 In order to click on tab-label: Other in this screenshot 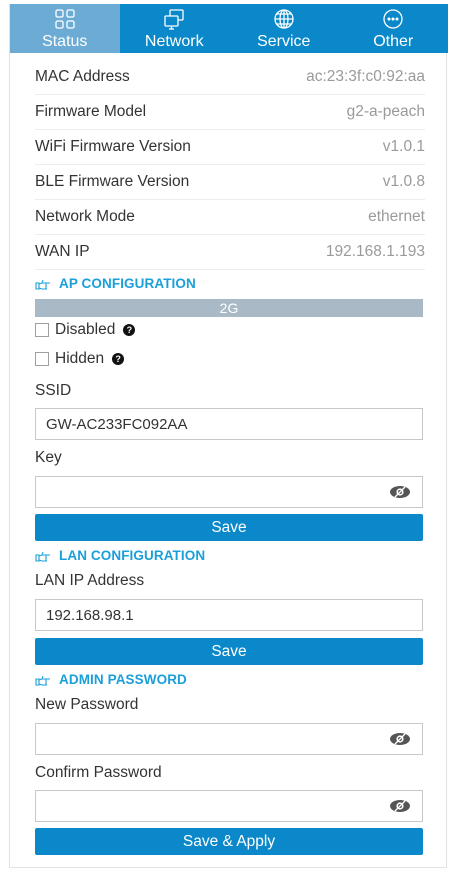, I will do `click(393, 41)`.